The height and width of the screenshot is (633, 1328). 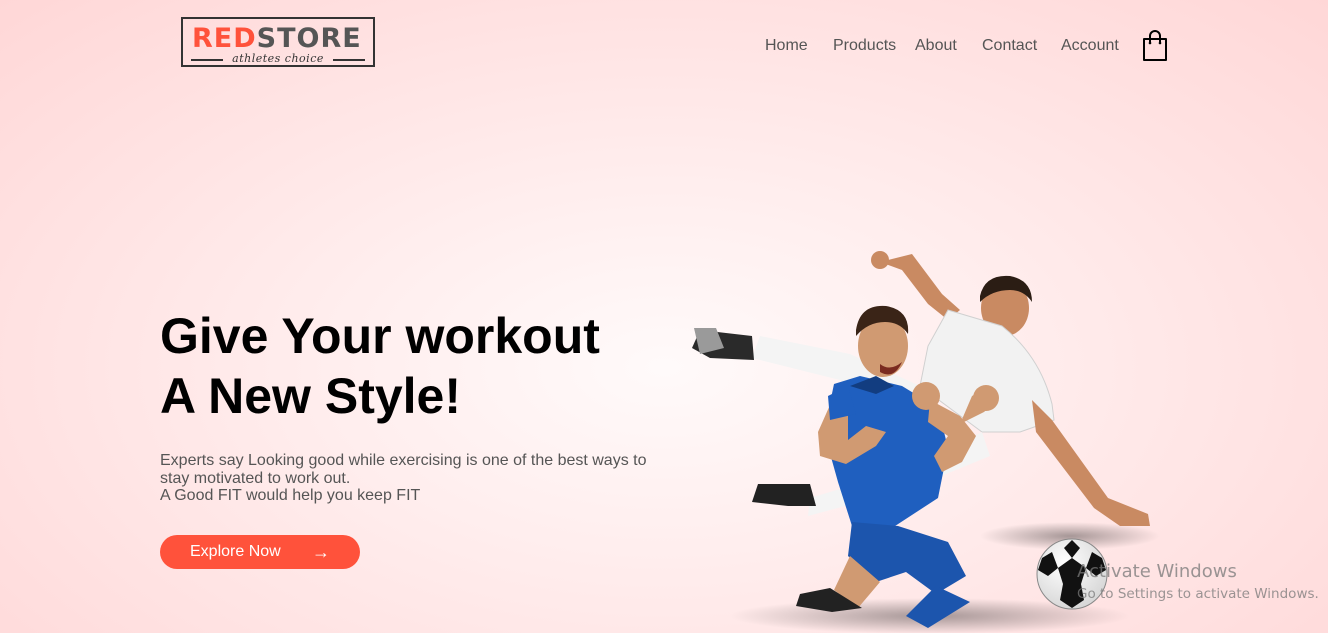 I want to click on nav-home: Home, so click(x=786, y=46).